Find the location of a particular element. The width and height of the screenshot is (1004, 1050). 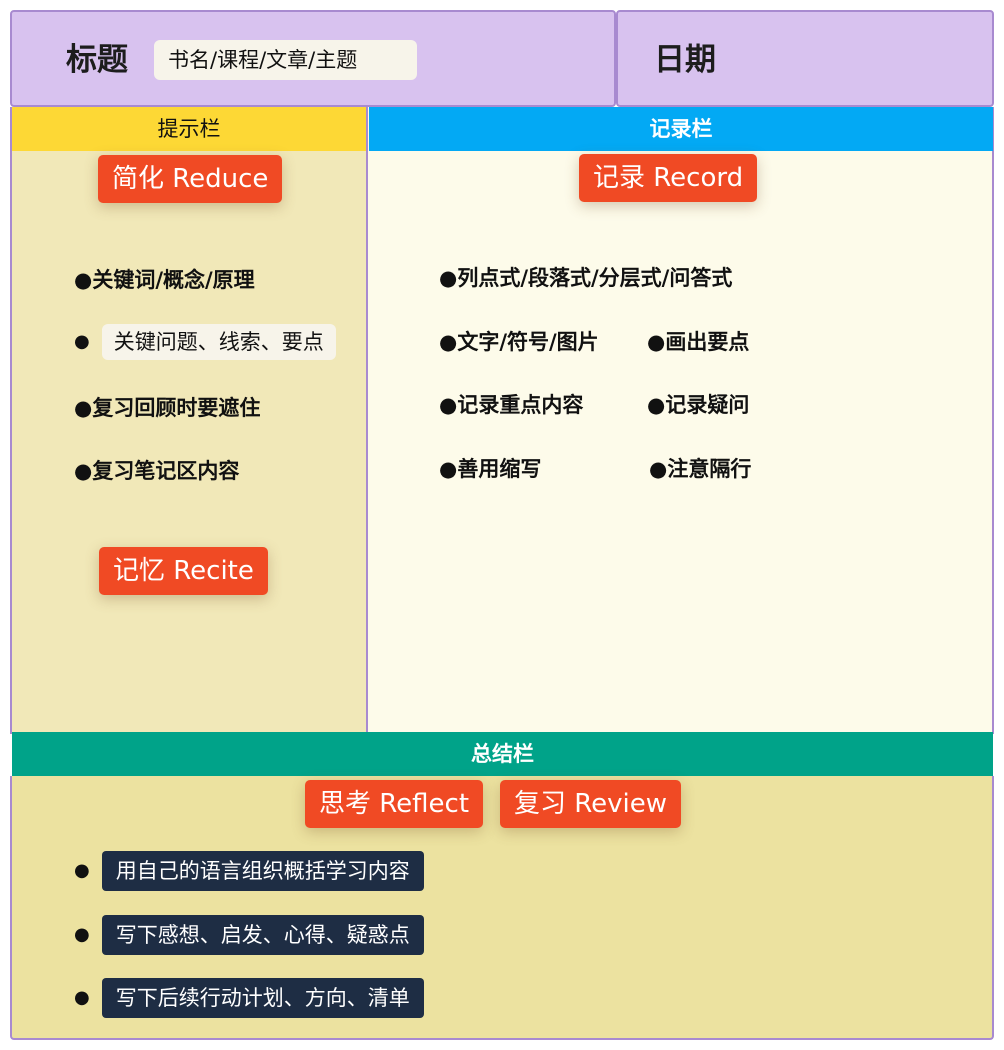

summary-item-summarize: ● 用自己的语言组织概括学习内容 is located at coordinates (249, 871).